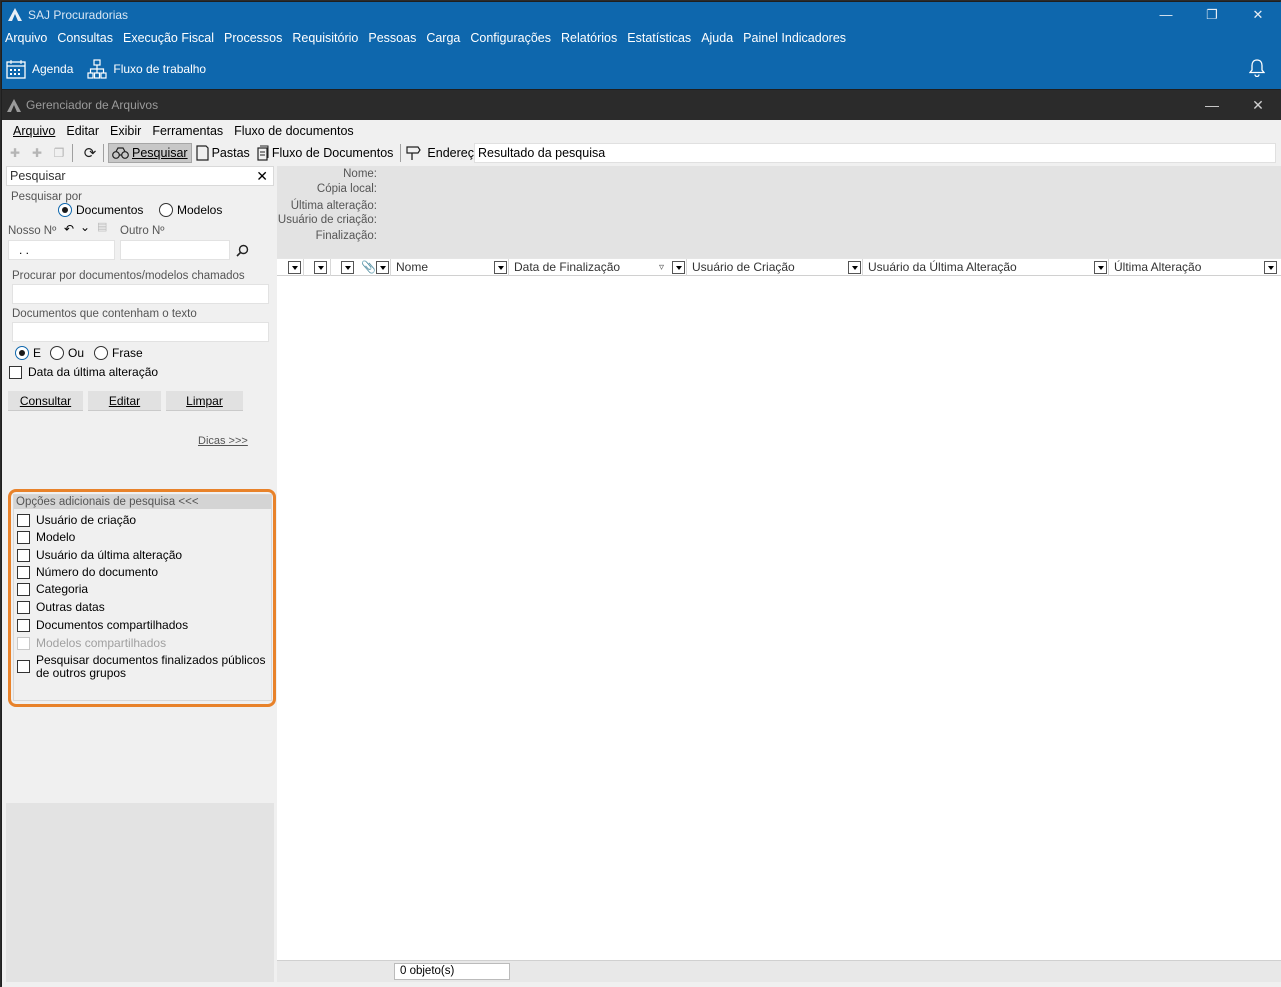  I want to click on sort-icon: ▿, so click(662, 267).